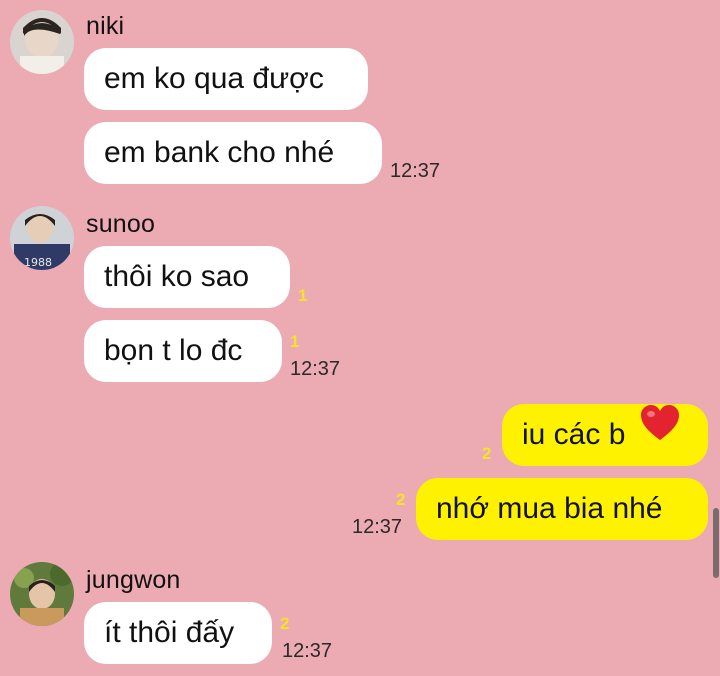 The height and width of the screenshot is (676, 720). What do you see at coordinates (178, 633) in the screenshot?
I see `message-bubble: ít thôi đấy` at bounding box center [178, 633].